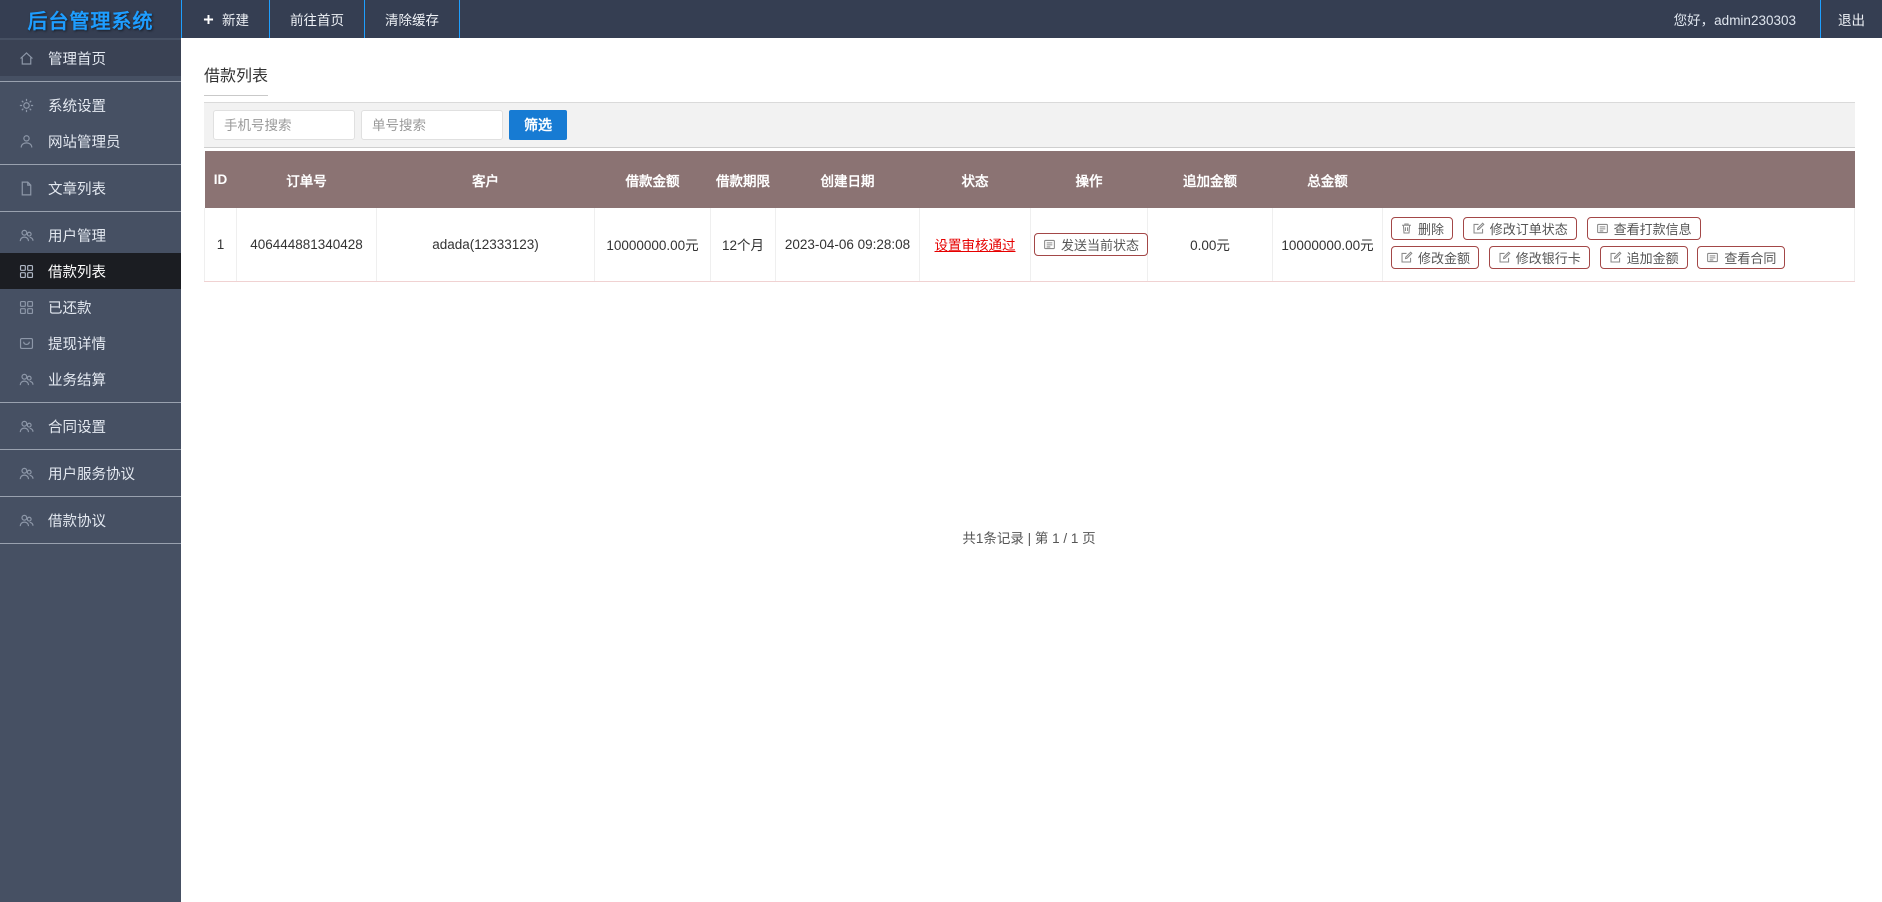  Describe the element at coordinates (652, 179) in the screenshot. I see `column-header-loan-amount: 借款金额` at that location.